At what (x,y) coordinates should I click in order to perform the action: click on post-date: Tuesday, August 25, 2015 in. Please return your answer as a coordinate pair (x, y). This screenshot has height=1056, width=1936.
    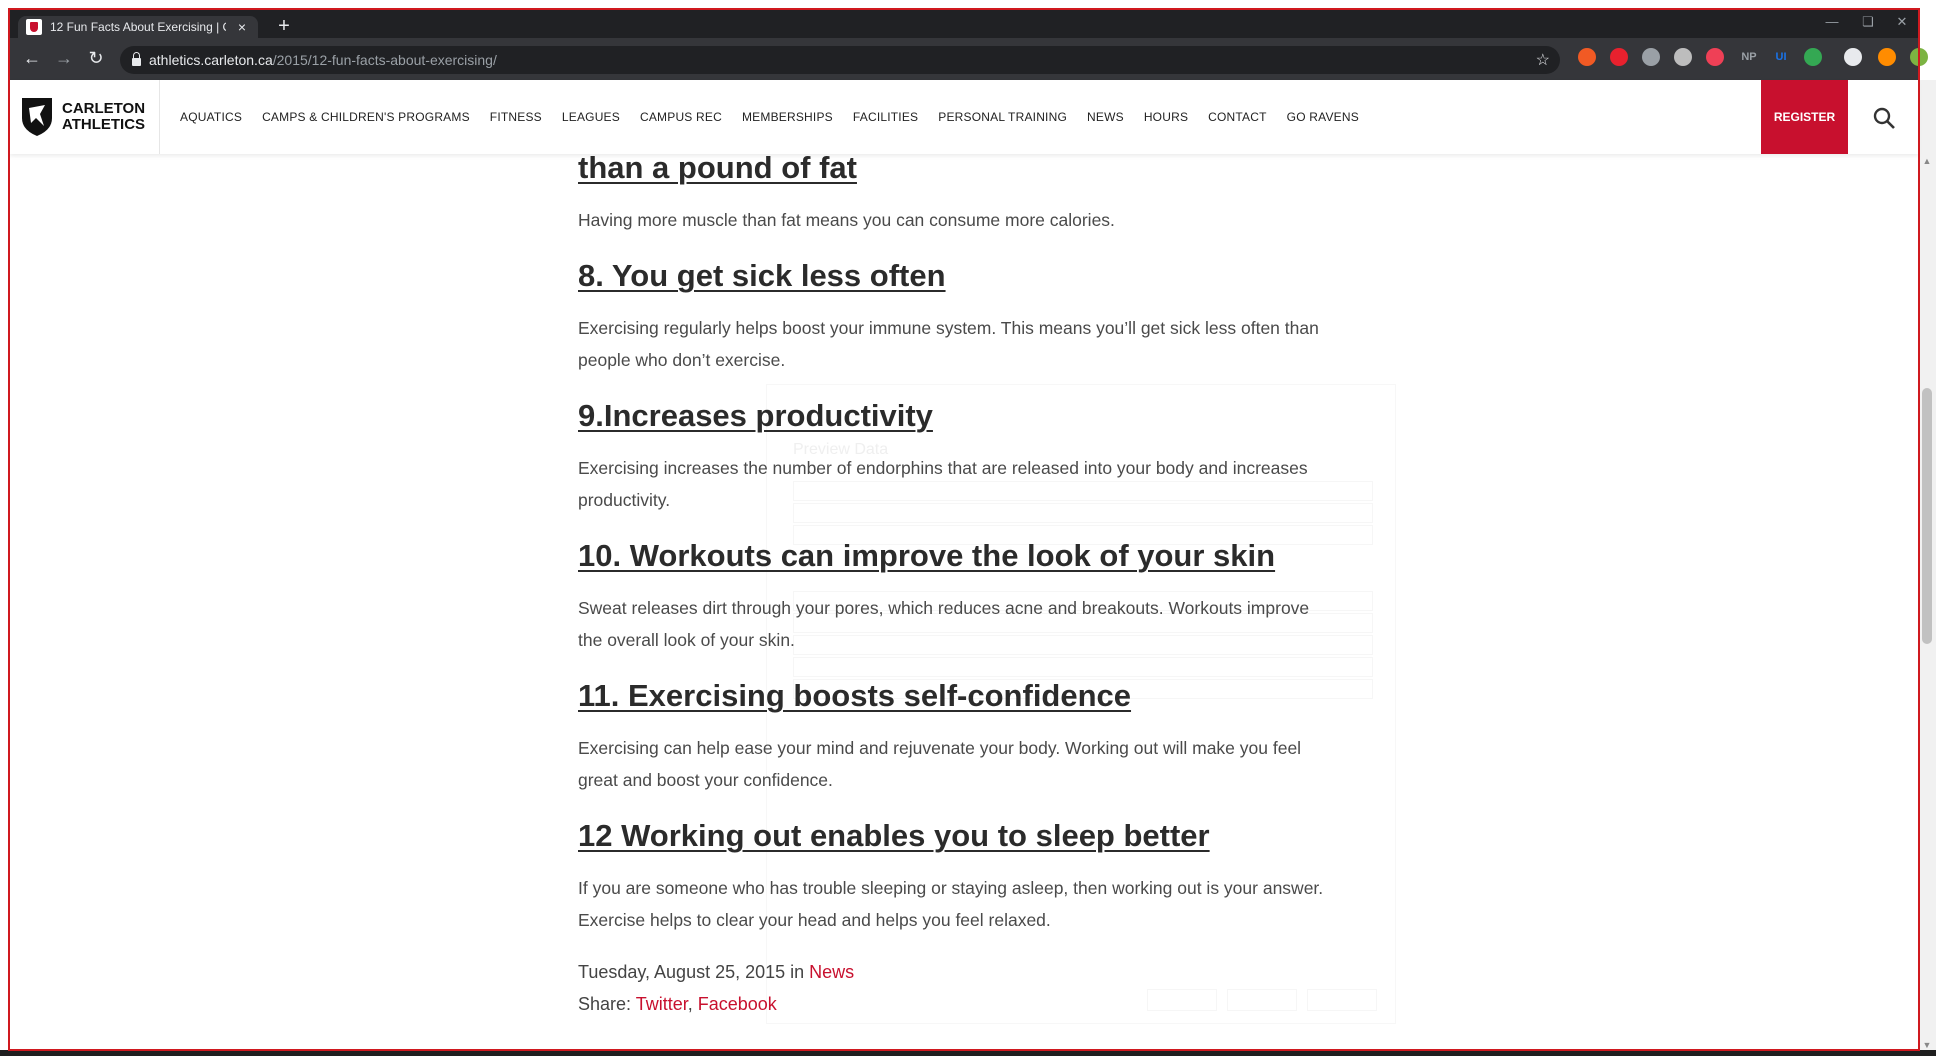
    Looking at the image, I should click on (694, 972).